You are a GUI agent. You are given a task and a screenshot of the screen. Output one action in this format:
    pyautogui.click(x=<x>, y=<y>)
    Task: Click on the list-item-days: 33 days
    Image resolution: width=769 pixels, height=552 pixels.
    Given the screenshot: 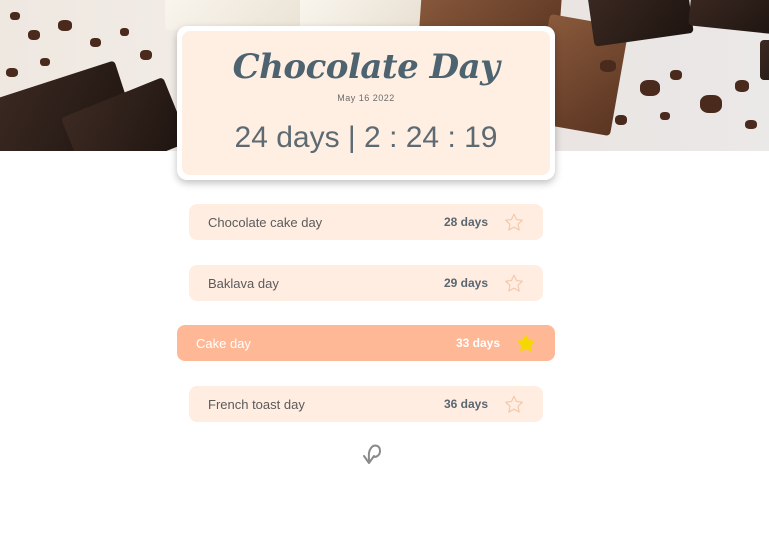 What is the action you would take?
    pyautogui.click(x=477, y=343)
    